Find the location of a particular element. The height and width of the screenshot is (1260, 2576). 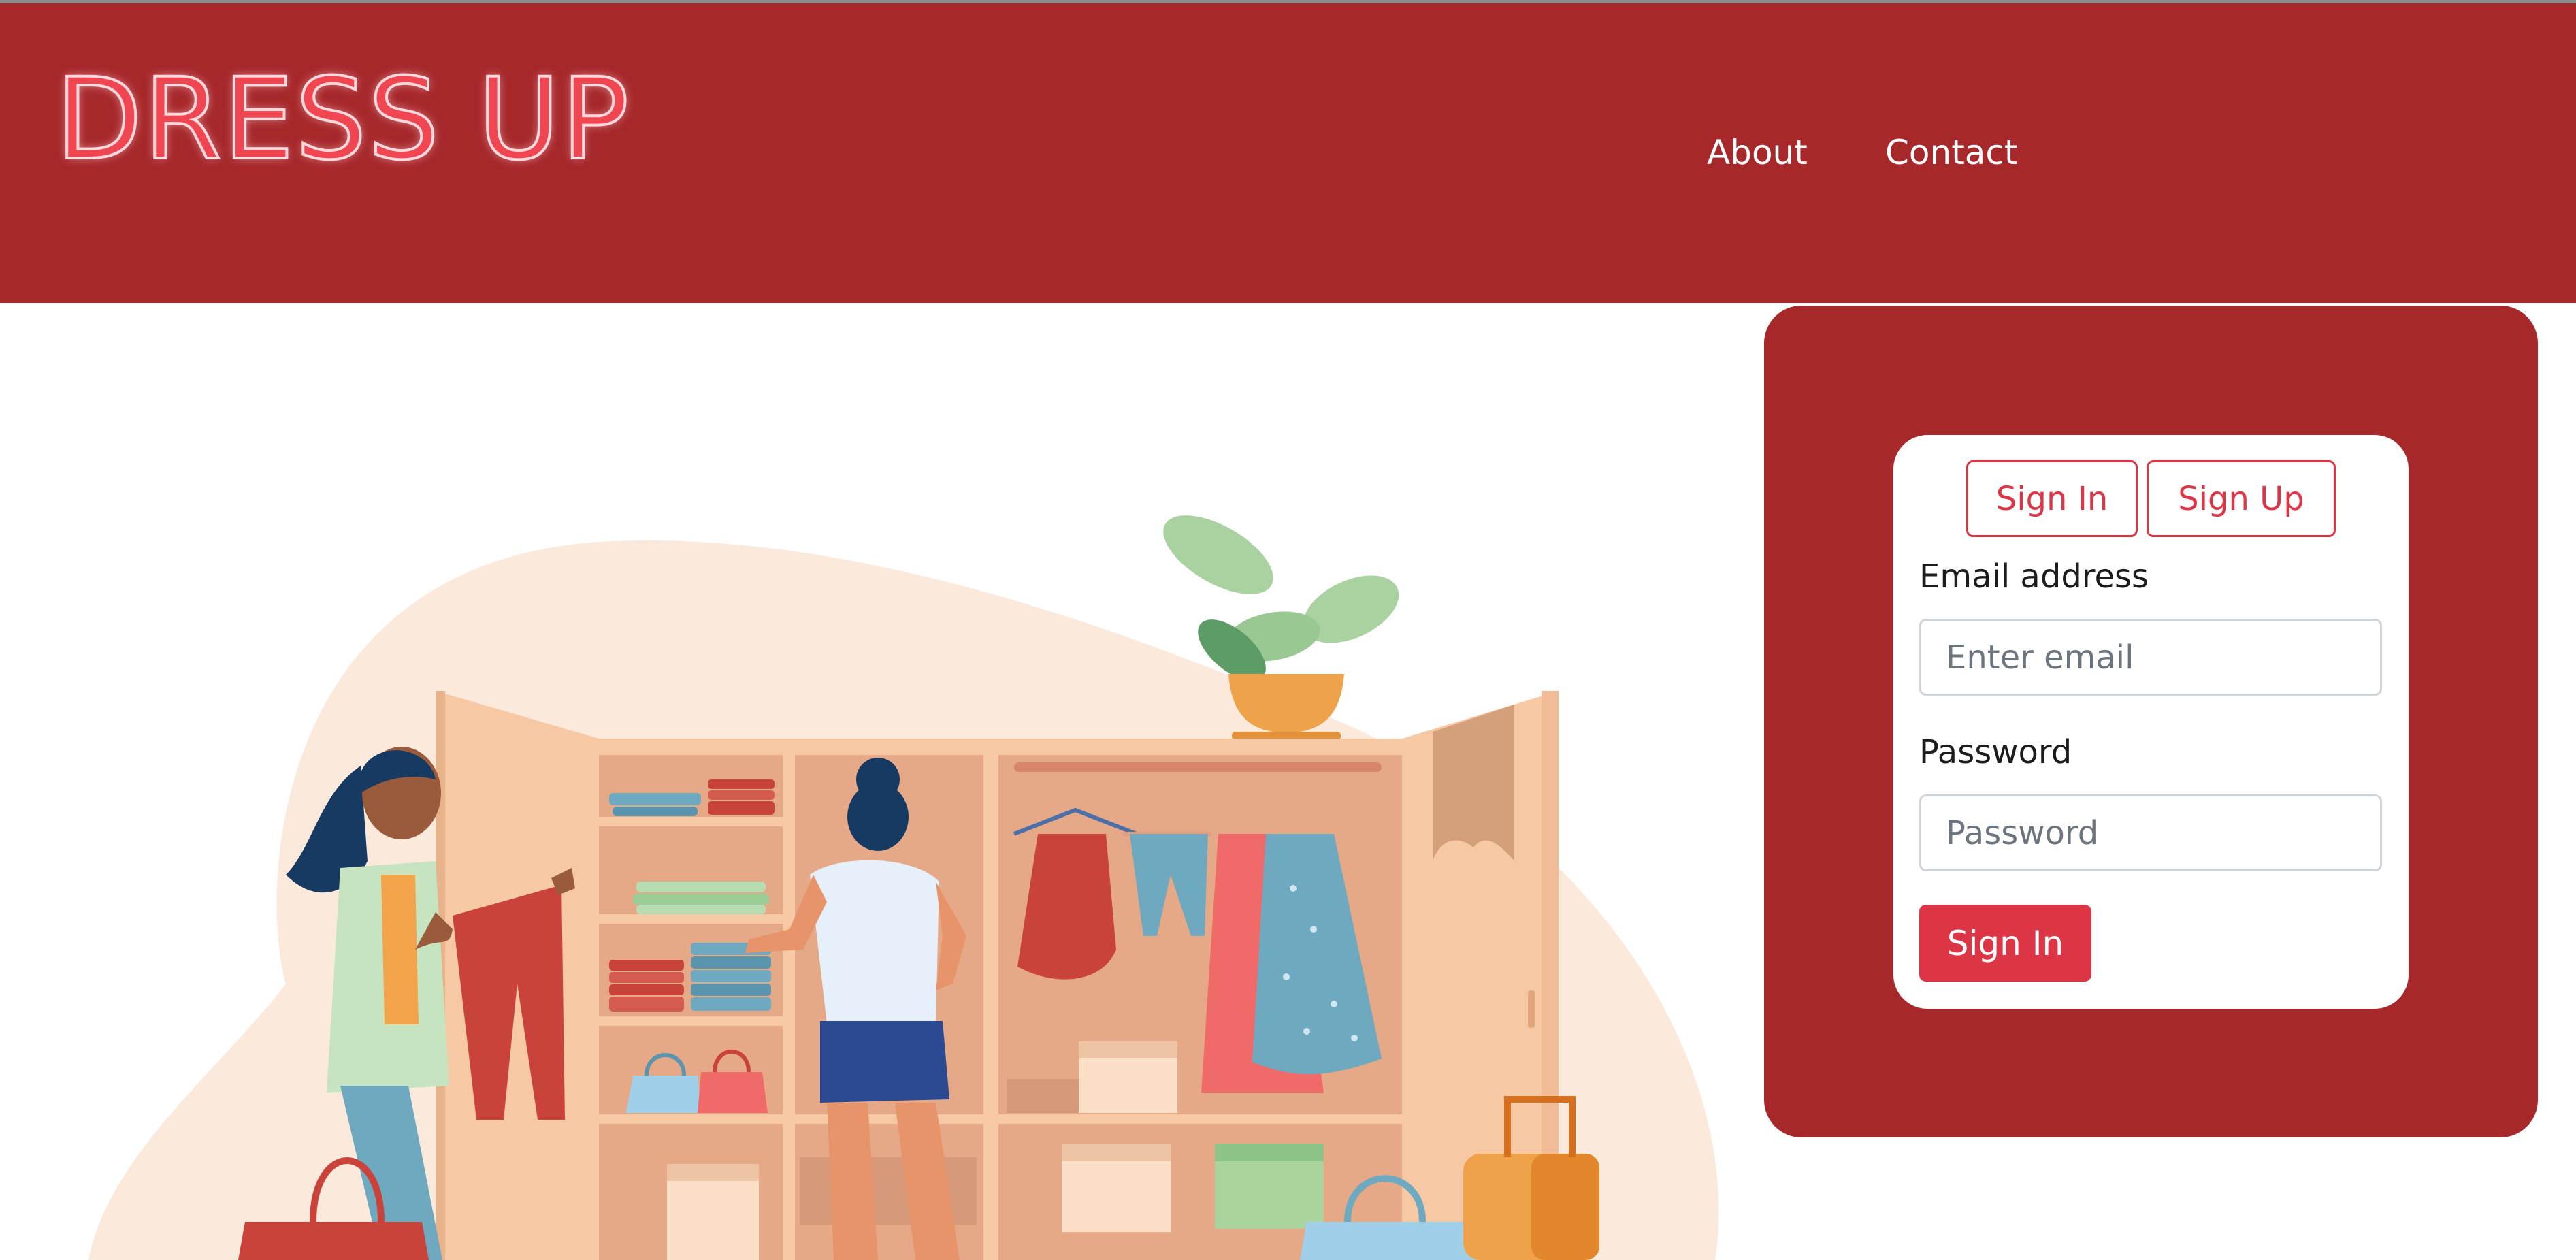

brand-logo: DRESS UP is located at coordinates (342, 120).